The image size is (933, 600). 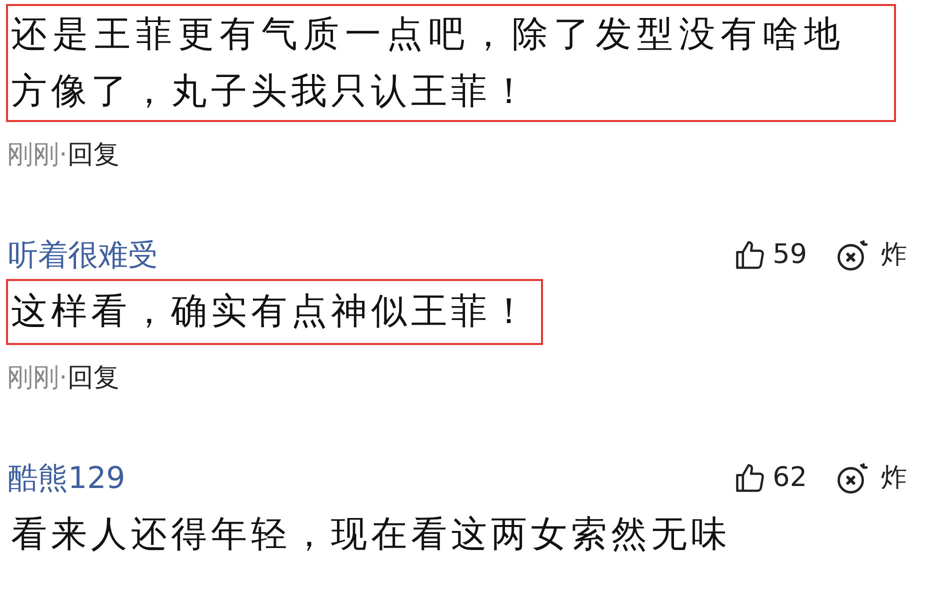 What do you see at coordinates (789, 255) in the screenshot?
I see `like-count: 59` at bounding box center [789, 255].